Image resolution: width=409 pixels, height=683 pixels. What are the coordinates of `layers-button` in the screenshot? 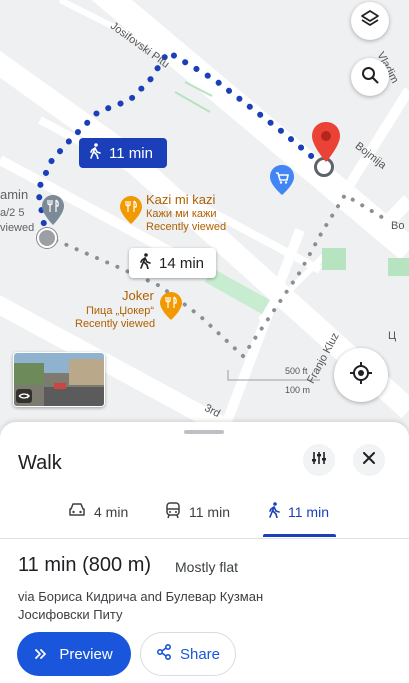 It's located at (370, 21).